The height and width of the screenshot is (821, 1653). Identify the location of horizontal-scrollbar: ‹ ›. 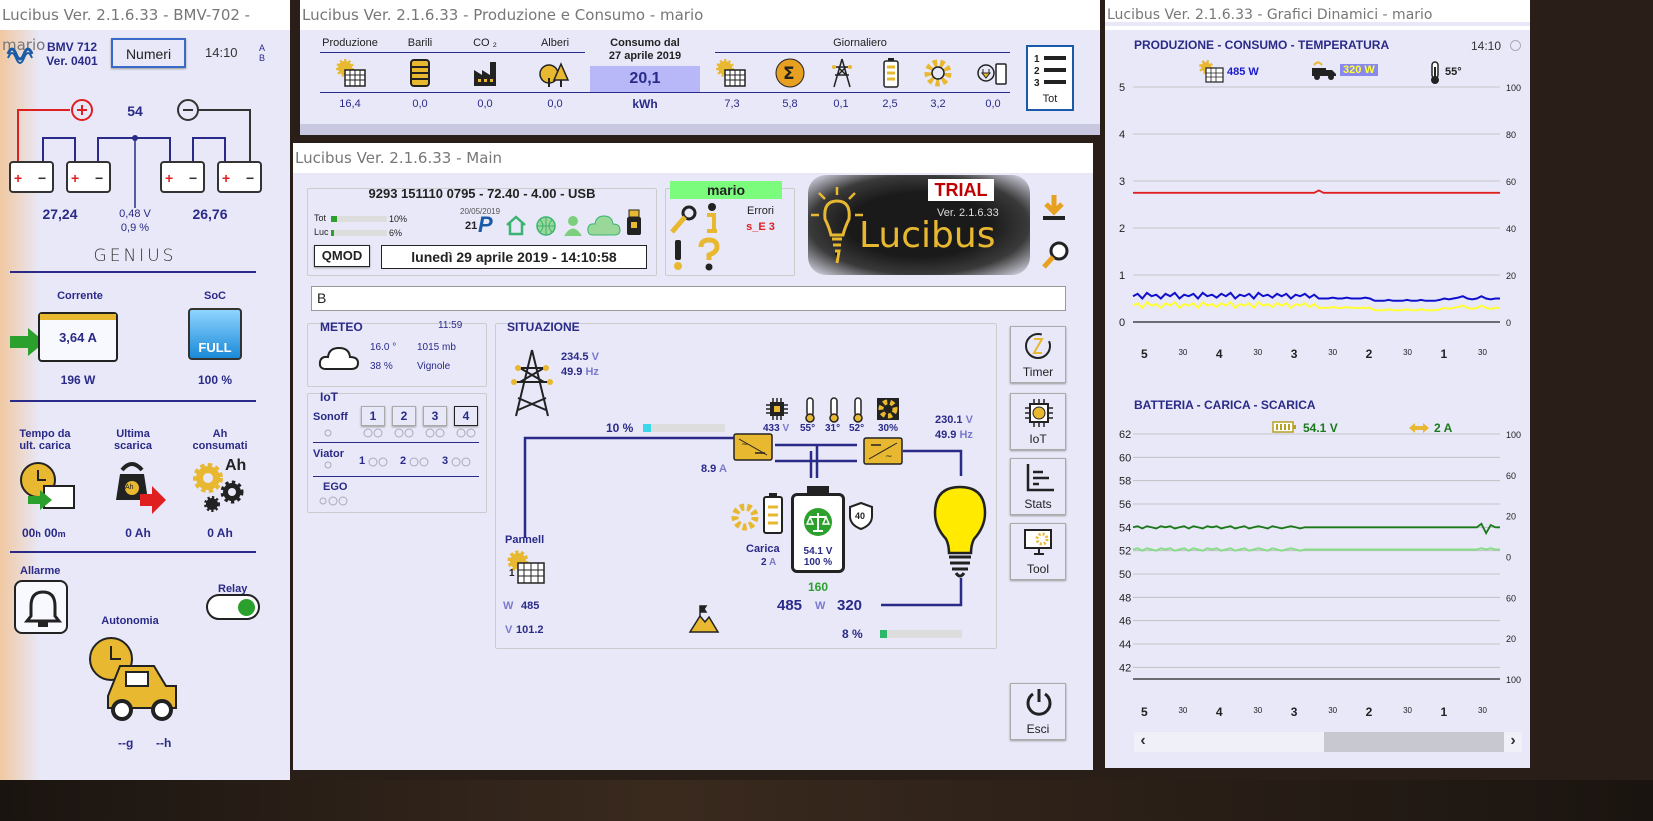
(1328, 742).